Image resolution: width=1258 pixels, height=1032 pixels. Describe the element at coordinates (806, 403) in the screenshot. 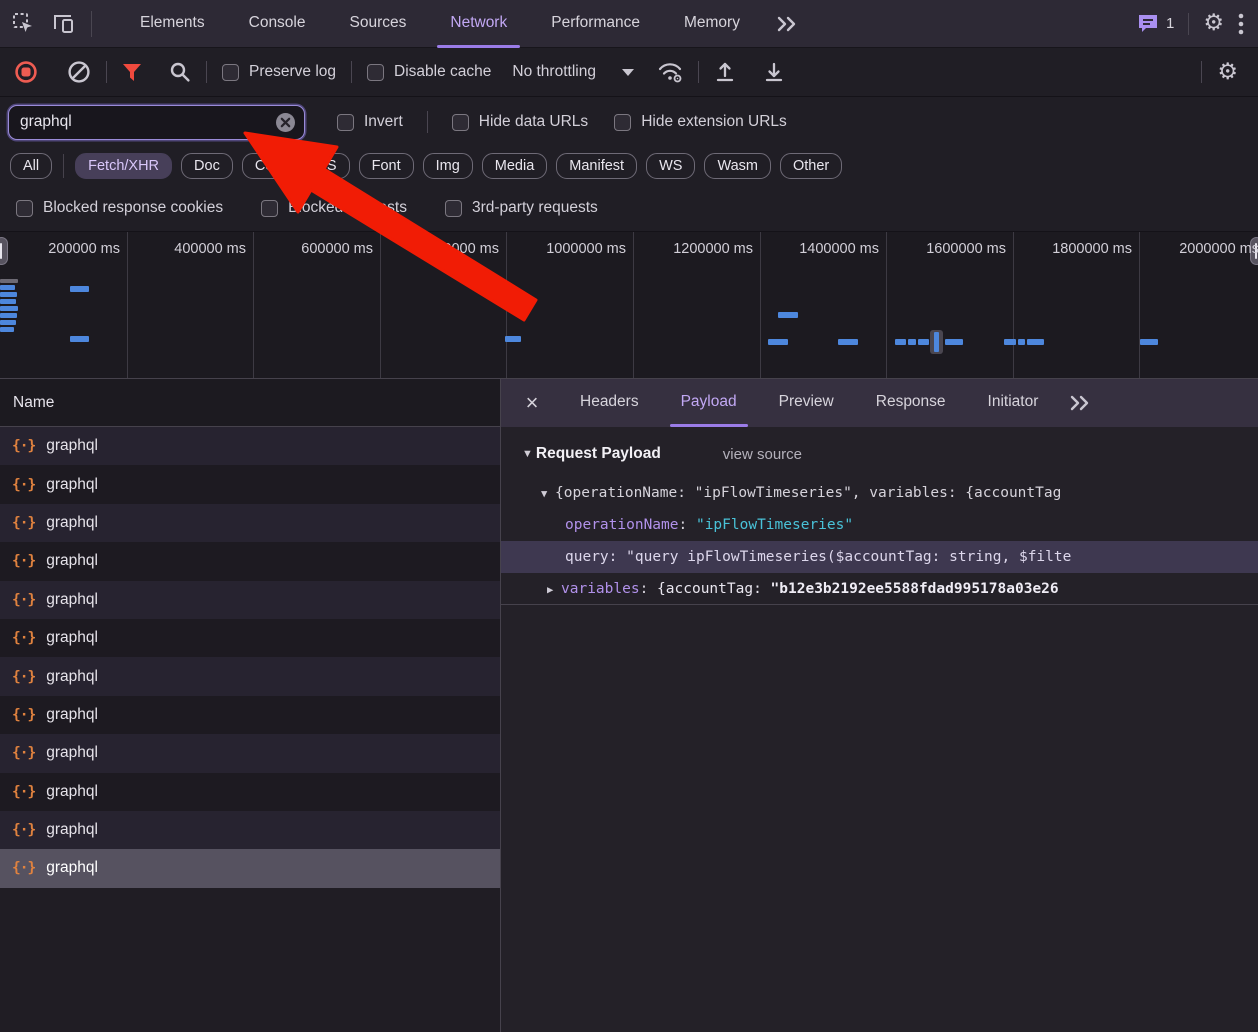

I see `detail-tab-preview: Preview` at that location.